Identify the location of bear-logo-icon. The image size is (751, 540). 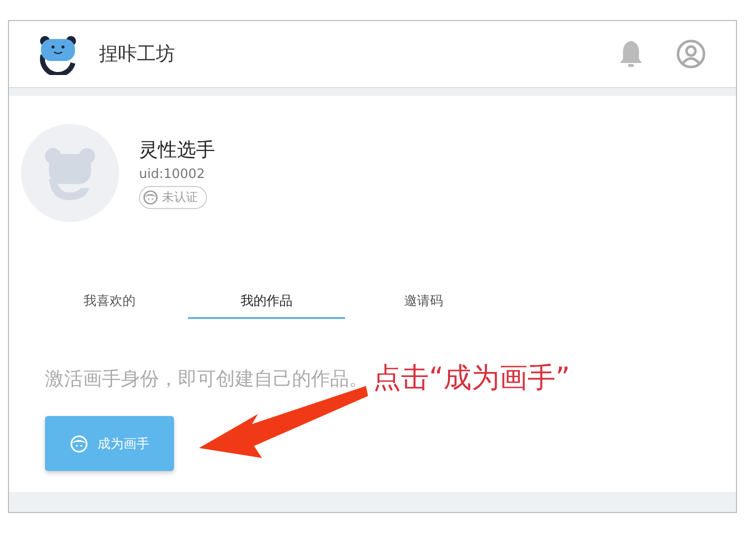
(58, 54).